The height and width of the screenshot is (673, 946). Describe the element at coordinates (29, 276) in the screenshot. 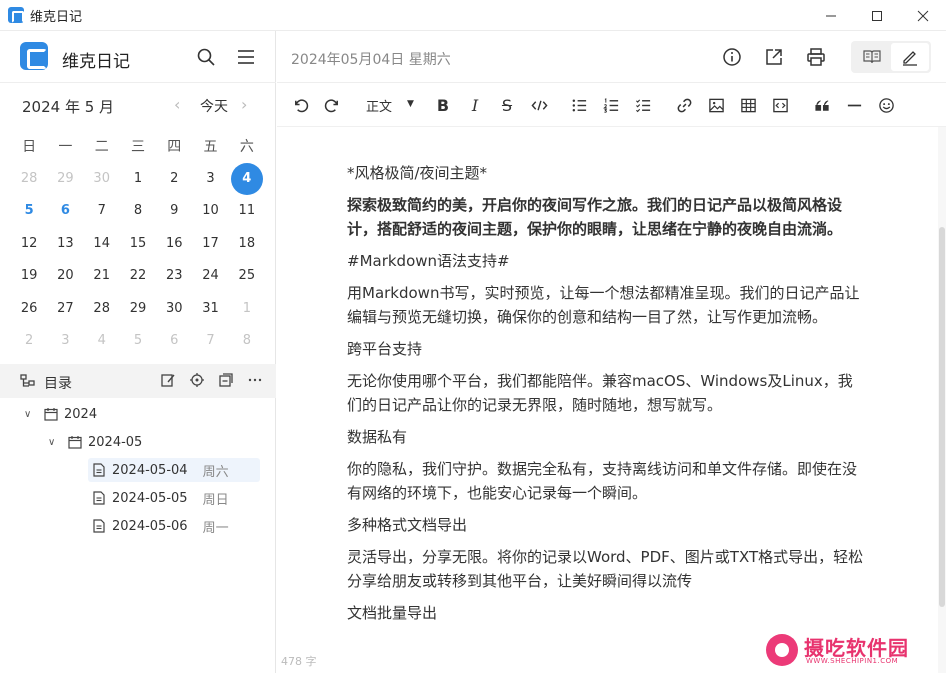

I see `calendar-day: 19` at that location.